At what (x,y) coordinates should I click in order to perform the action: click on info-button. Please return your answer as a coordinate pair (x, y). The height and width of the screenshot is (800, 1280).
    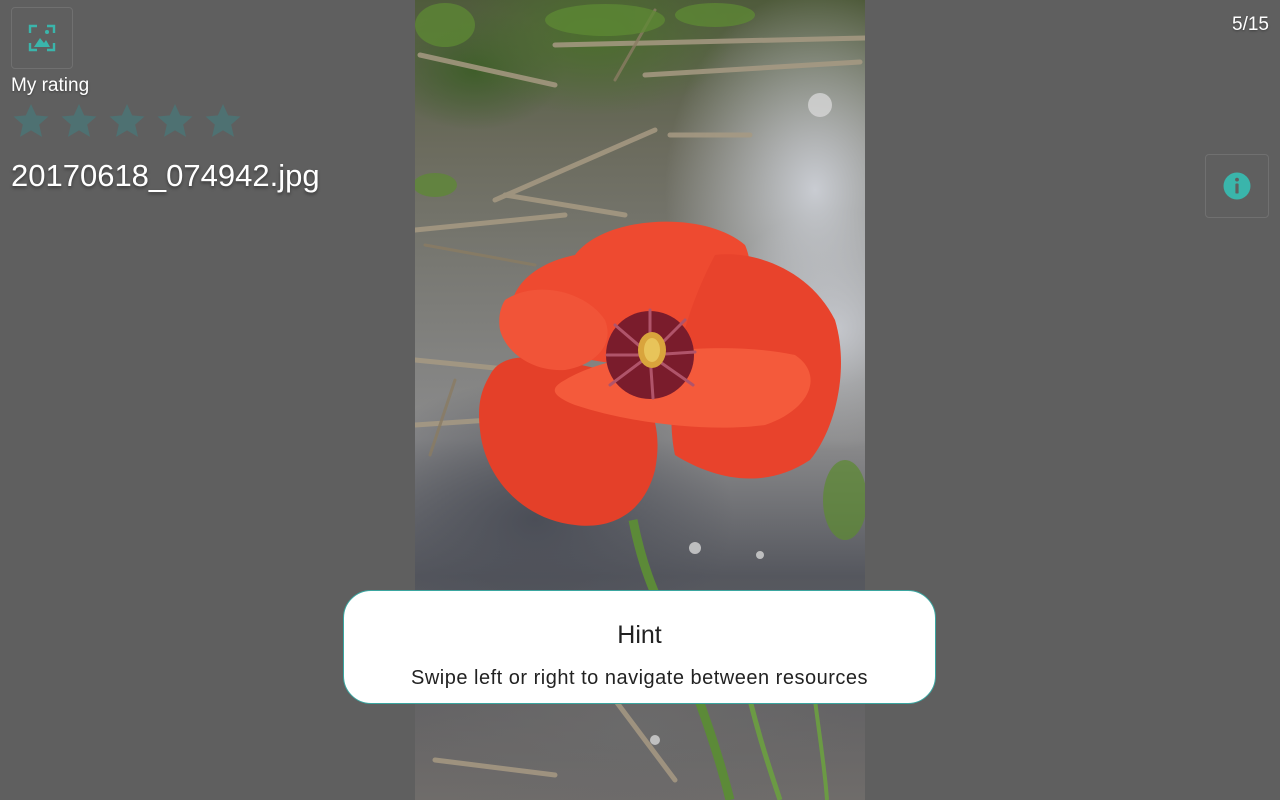
    Looking at the image, I should click on (1237, 186).